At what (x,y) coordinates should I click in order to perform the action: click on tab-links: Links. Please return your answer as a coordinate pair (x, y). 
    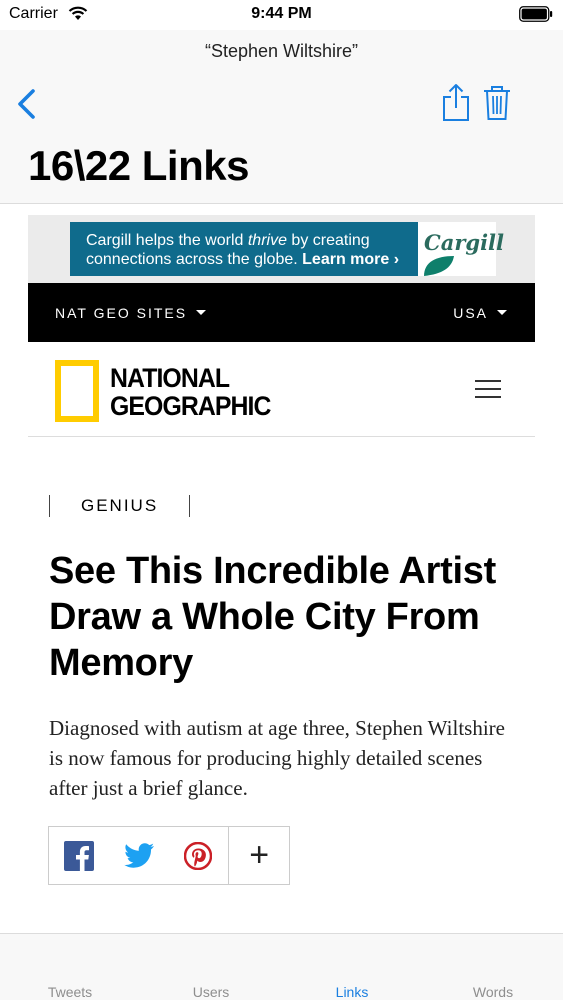
    Looking at the image, I should click on (352, 992).